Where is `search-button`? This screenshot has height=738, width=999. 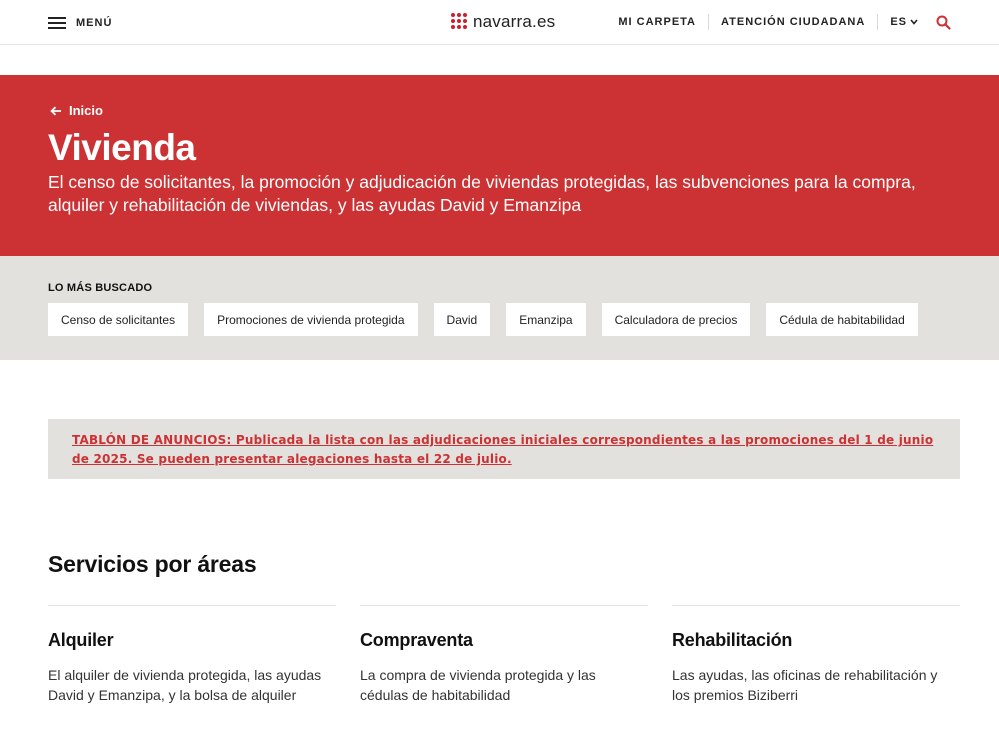 search-button is located at coordinates (940, 22).